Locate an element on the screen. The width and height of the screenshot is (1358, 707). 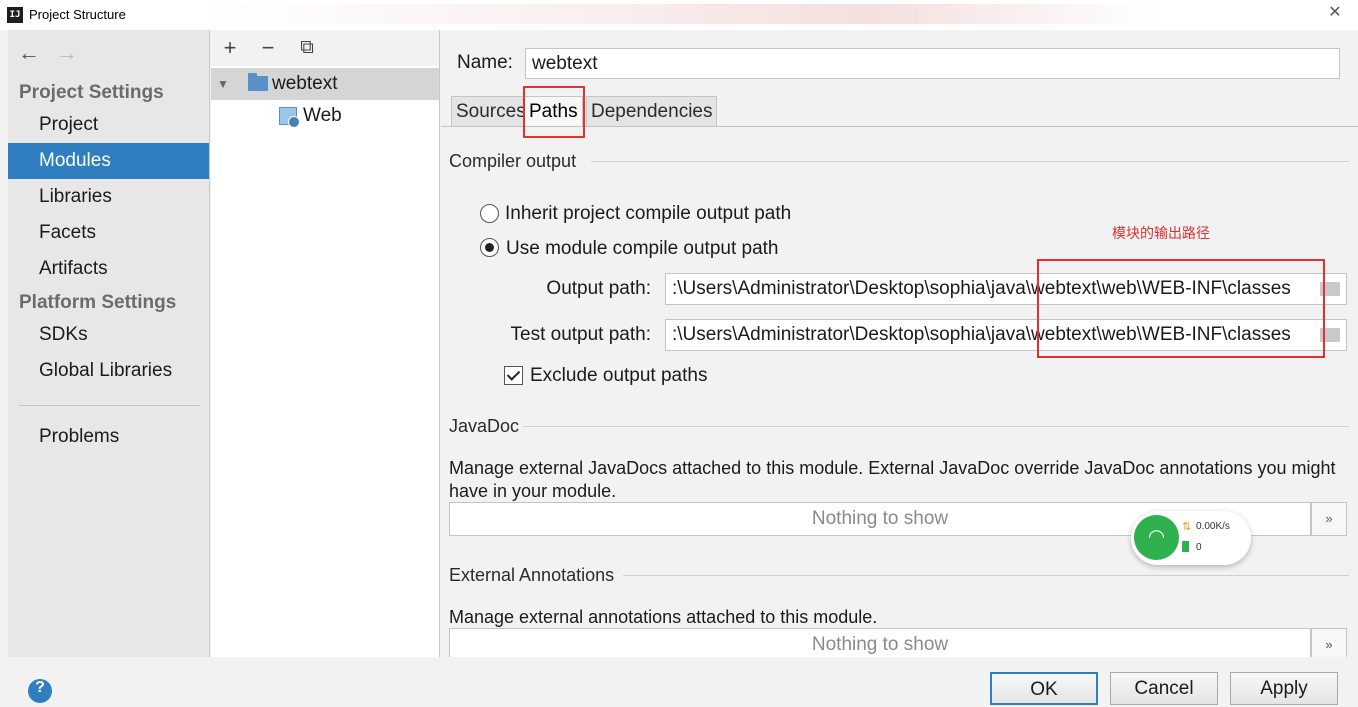
sidebar-item-sdks: SDKs is located at coordinates (108, 335).